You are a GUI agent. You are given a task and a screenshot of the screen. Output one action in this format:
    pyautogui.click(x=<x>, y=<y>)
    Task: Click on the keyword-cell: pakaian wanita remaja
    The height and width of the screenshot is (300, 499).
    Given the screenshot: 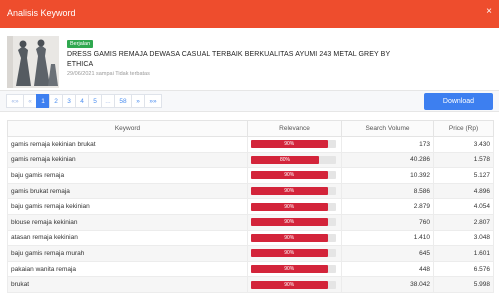 What is the action you would take?
    pyautogui.click(x=127, y=269)
    